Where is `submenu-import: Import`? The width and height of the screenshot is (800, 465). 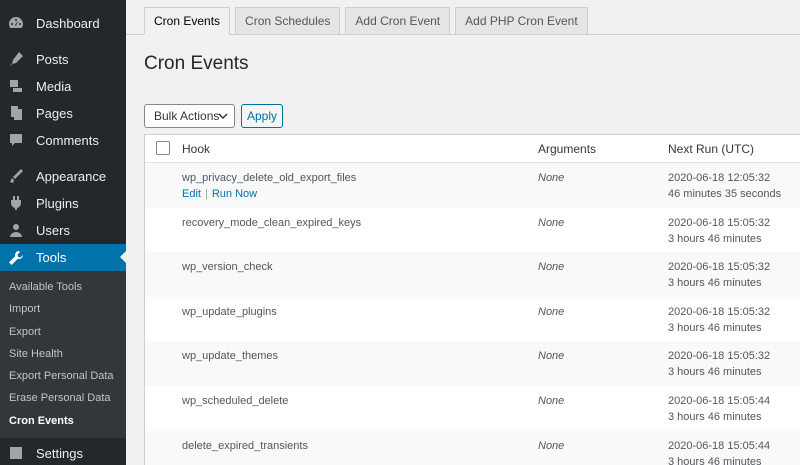 submenu-import: Import is located at coordinates (63, 309).